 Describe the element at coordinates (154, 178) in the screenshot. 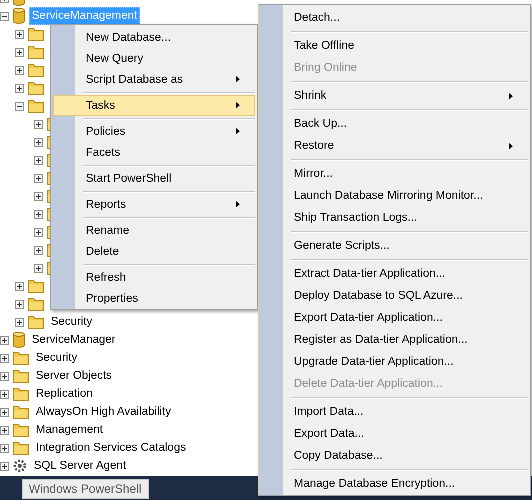

I see `menu-item: Start PowerShell` at that location.